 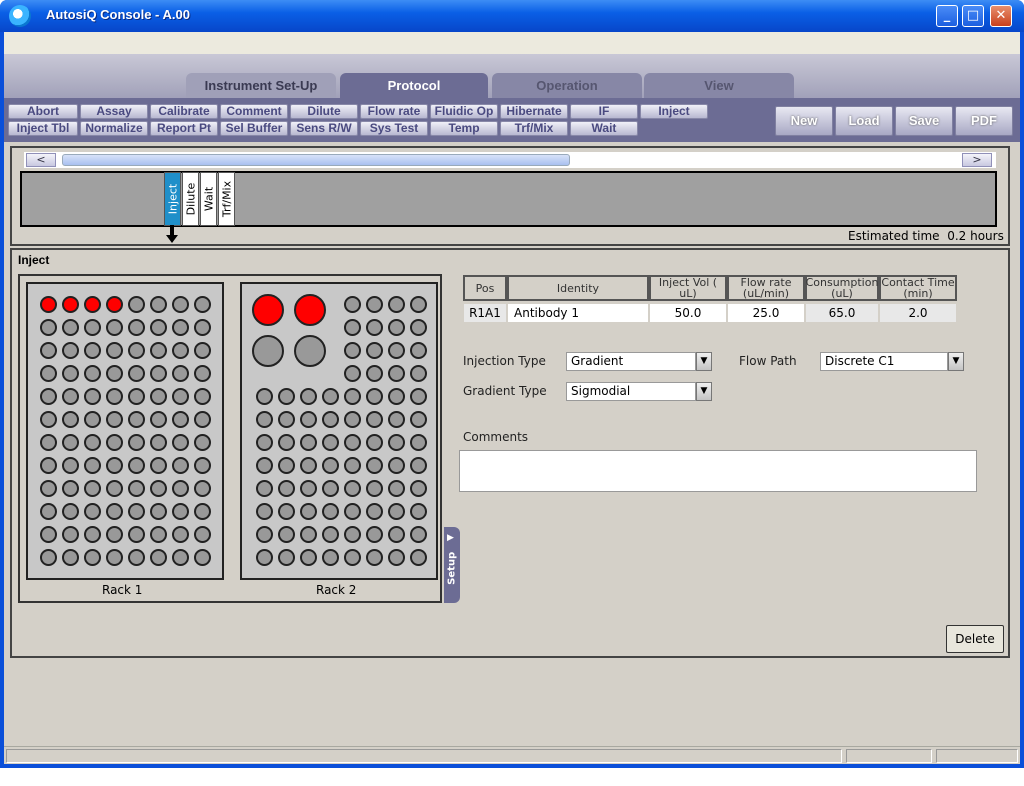 I want to click on flow-path-select: Discrete C1 ▼, so click(x=892, y=361).